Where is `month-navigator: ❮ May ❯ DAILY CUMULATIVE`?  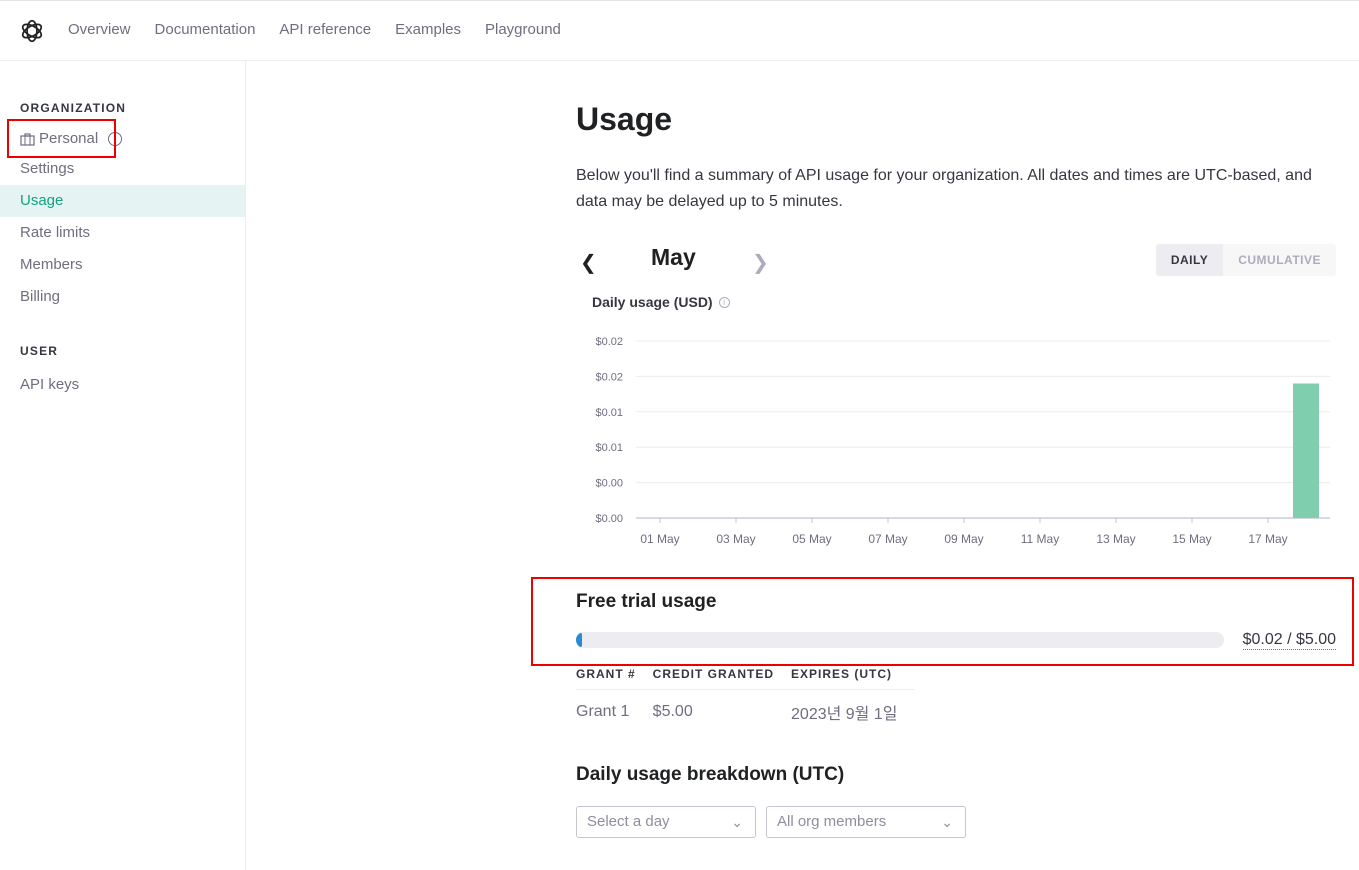
month-navigator: ❮ May ❯ DAILY CUMULATIVE is located at coordinates (956, 260).